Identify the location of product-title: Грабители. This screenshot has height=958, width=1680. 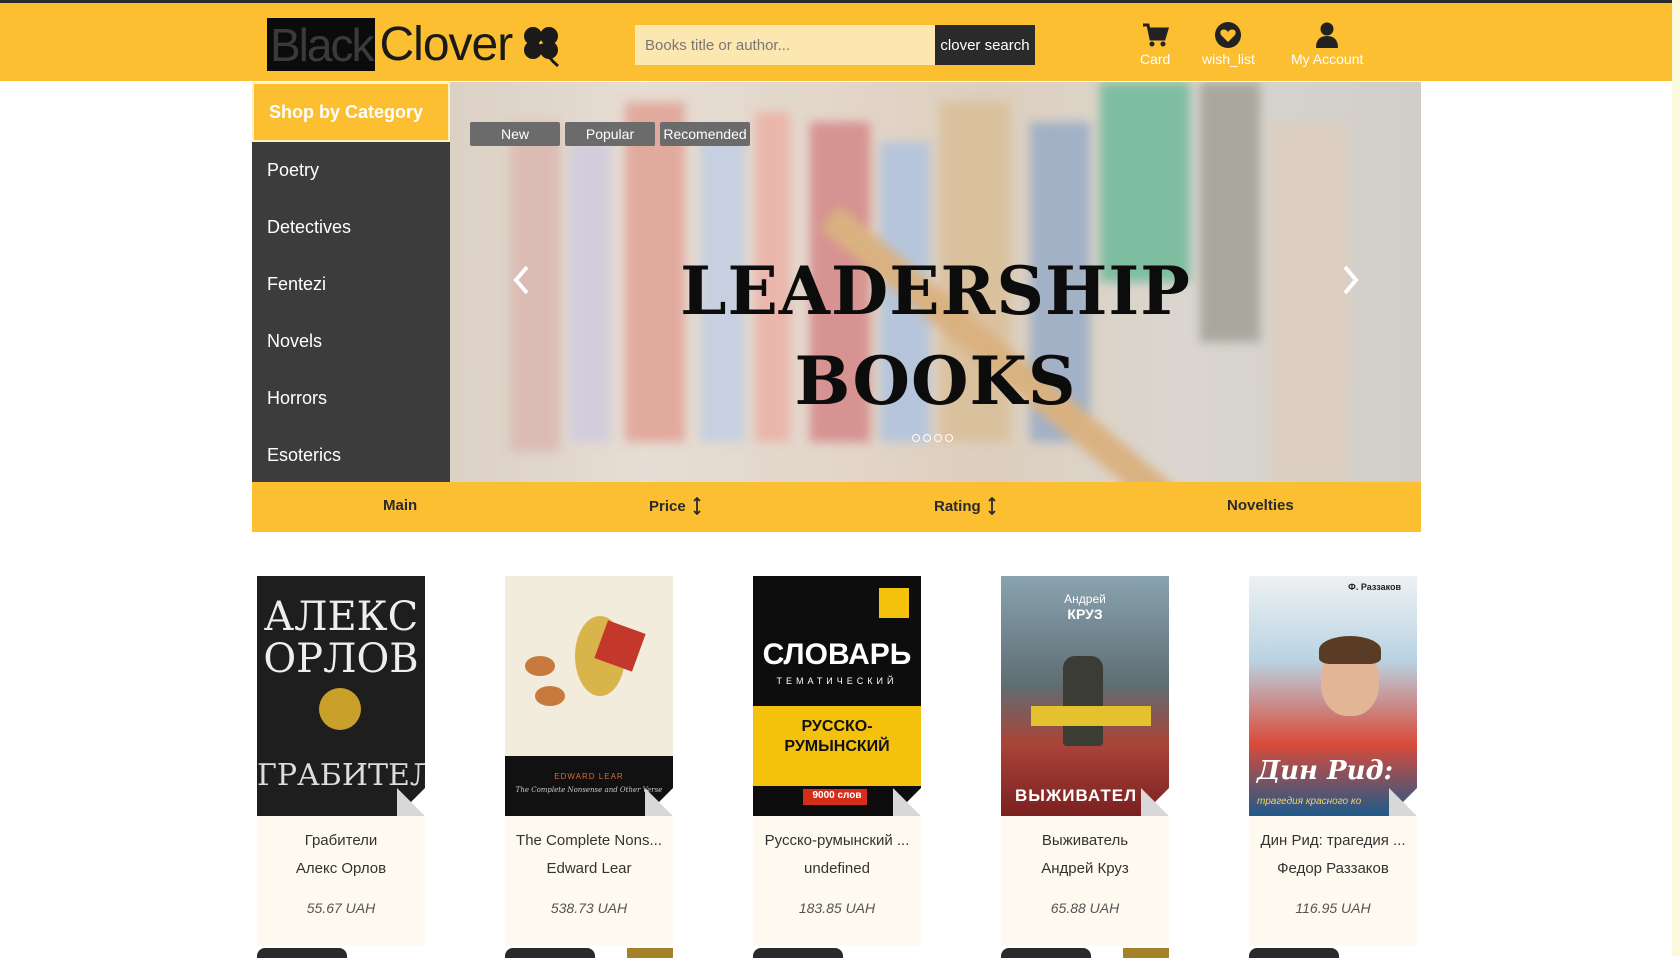
(341, 846).